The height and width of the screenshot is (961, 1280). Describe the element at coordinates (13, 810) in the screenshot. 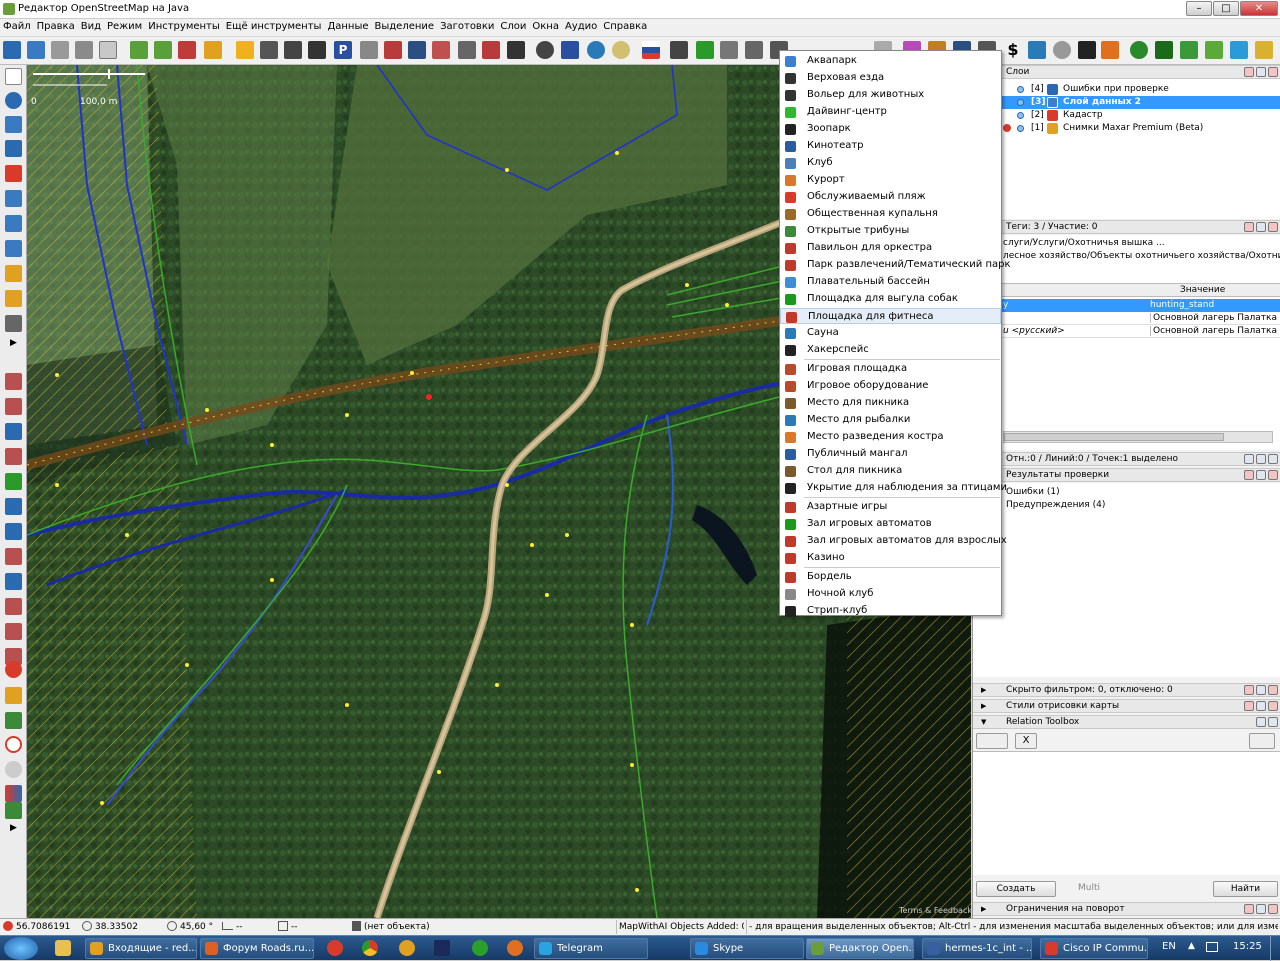

I see `tag-tool-icon` at that location.